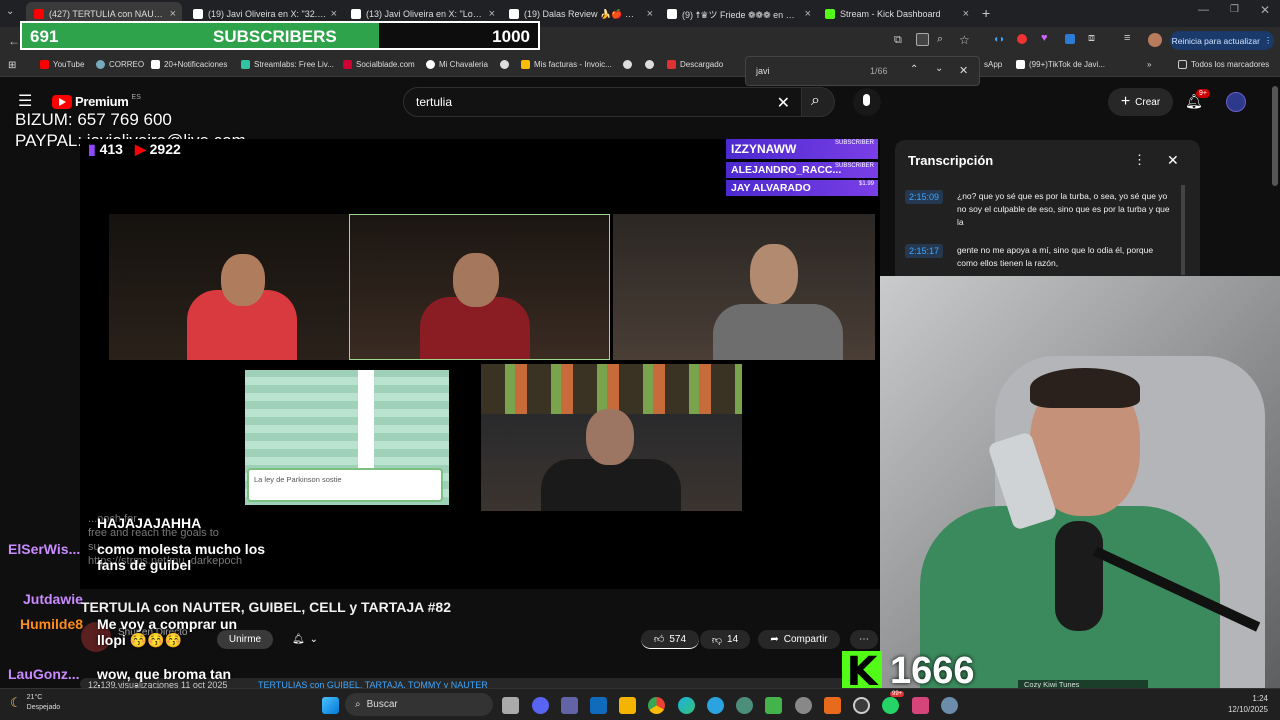 Image resolution: width=1280 pixels, height=720 pixels. I want to click on transcript-scrollbar, so click(1183, 230).